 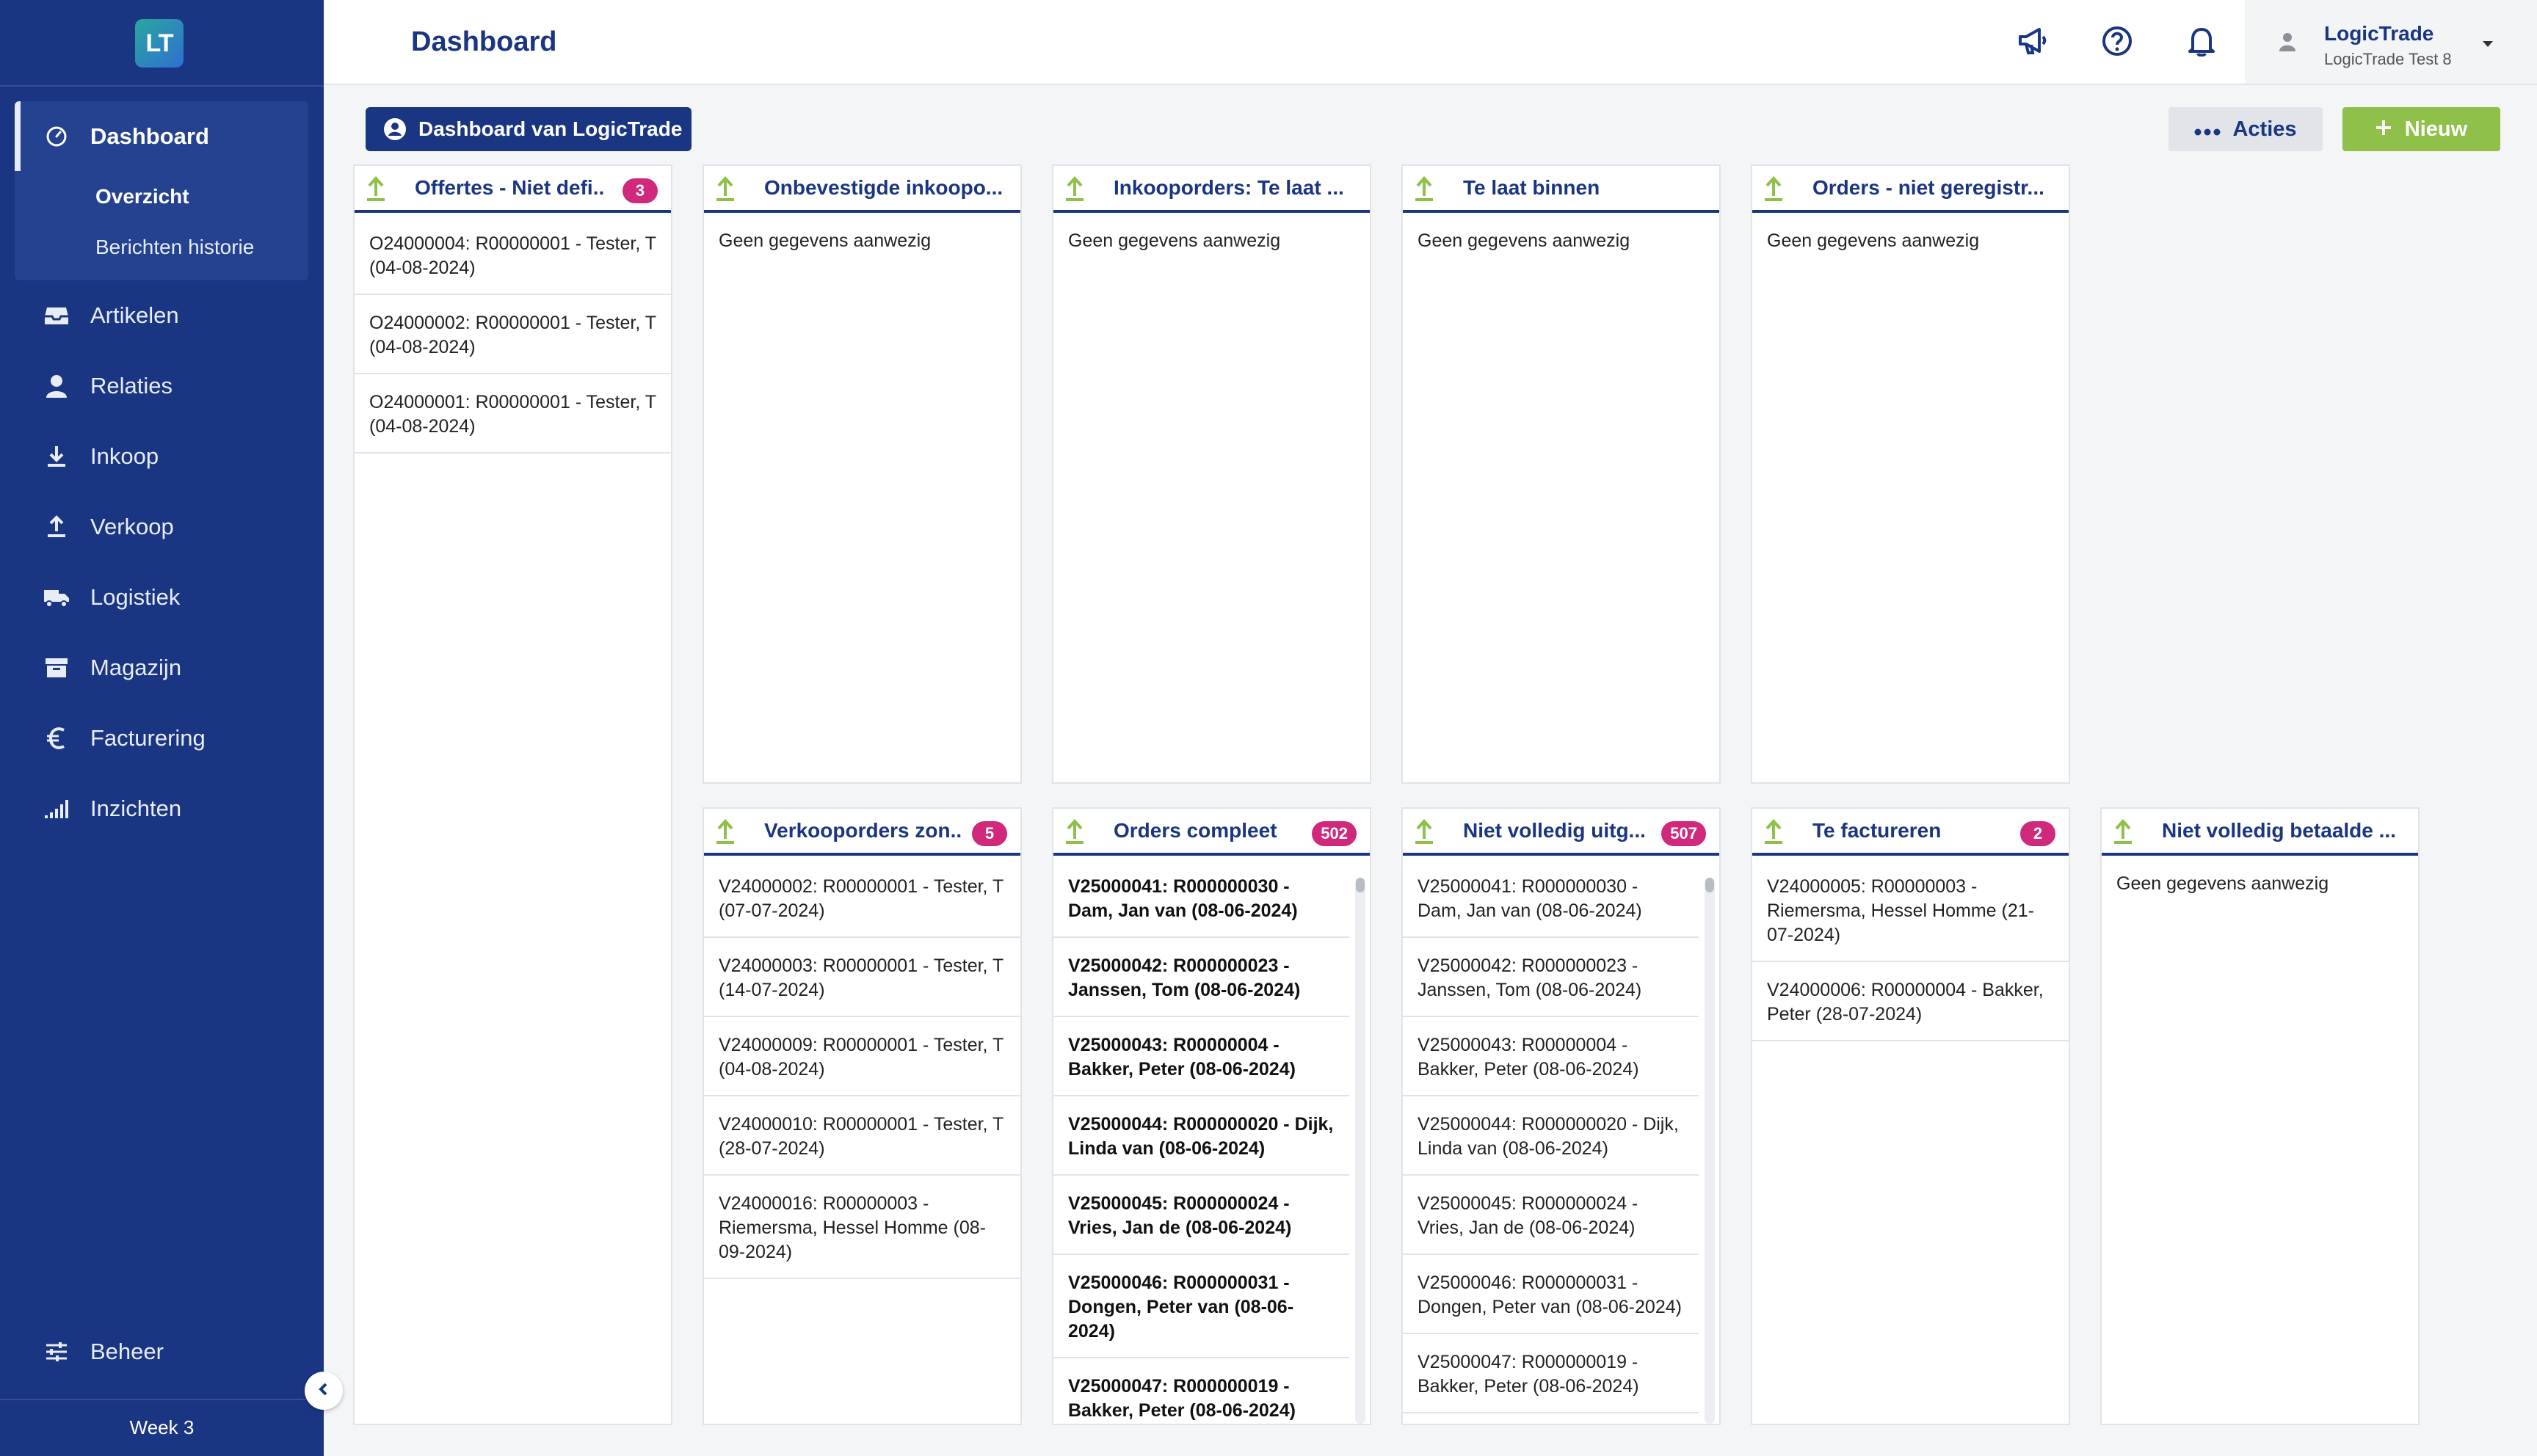 I want to click on bell-icon, so click(x=2201, y=43).